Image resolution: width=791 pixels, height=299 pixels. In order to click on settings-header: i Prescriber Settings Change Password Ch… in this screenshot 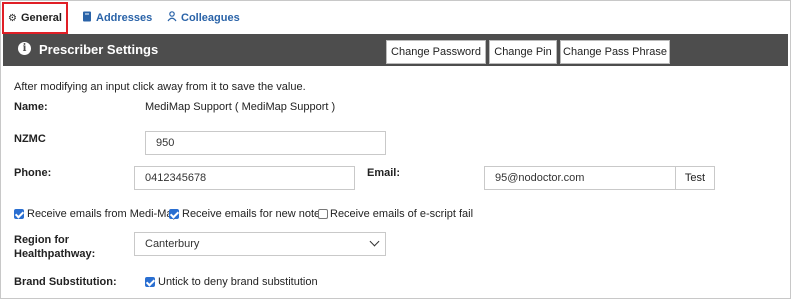, I will do `click(395, 50)`.